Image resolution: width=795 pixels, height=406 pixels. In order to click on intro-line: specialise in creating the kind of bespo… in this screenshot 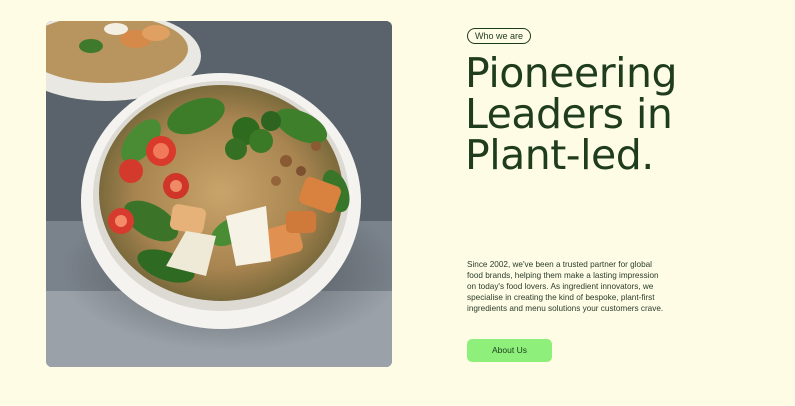, I will do `click(561, 297)`.